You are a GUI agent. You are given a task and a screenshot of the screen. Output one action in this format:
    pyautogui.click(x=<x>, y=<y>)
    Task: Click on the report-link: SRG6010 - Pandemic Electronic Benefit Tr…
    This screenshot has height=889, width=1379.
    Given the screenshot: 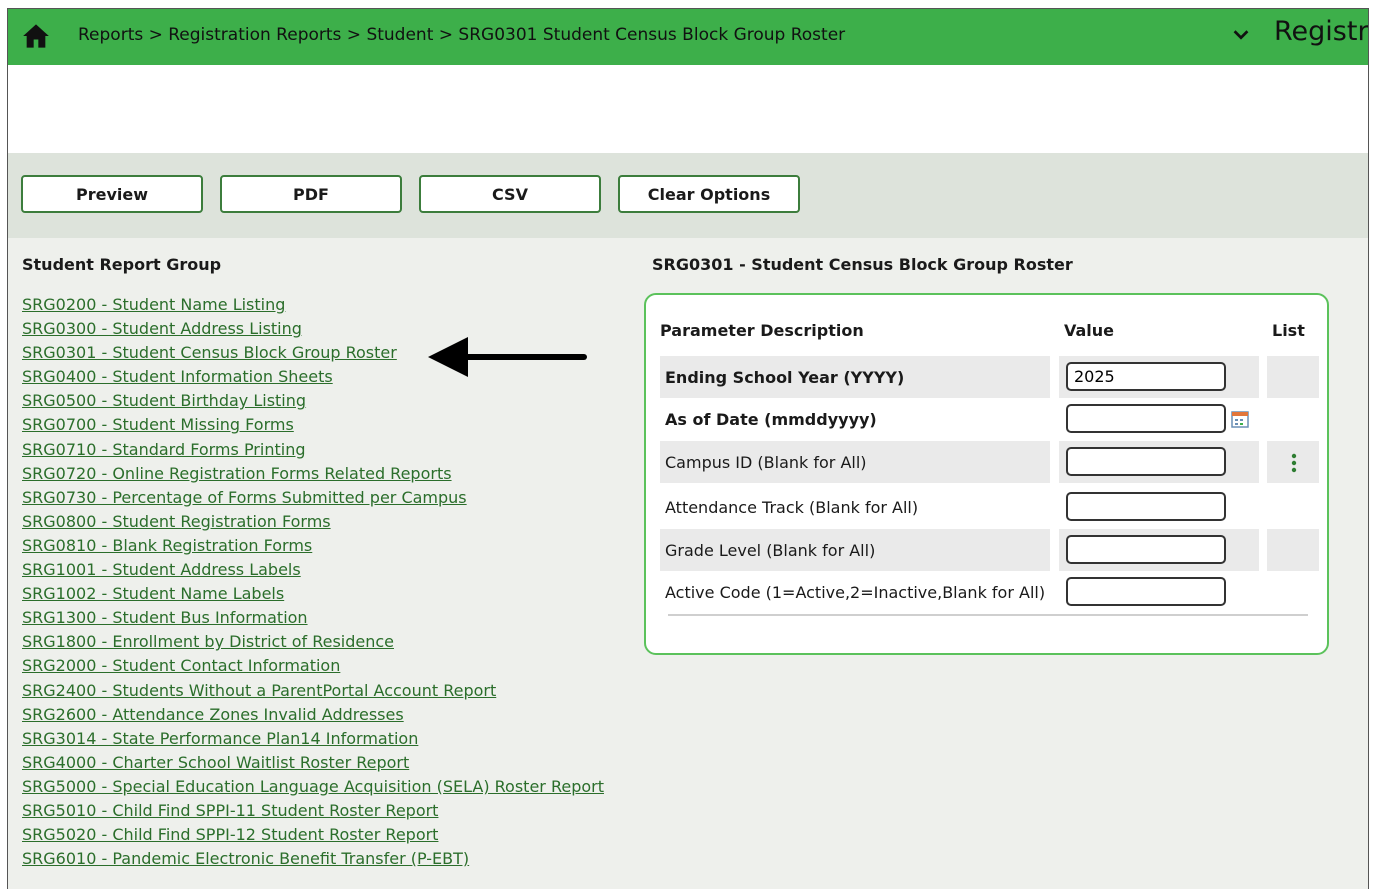 What is the action you would take?
    pyautogui.click(x=245, y=858)
    